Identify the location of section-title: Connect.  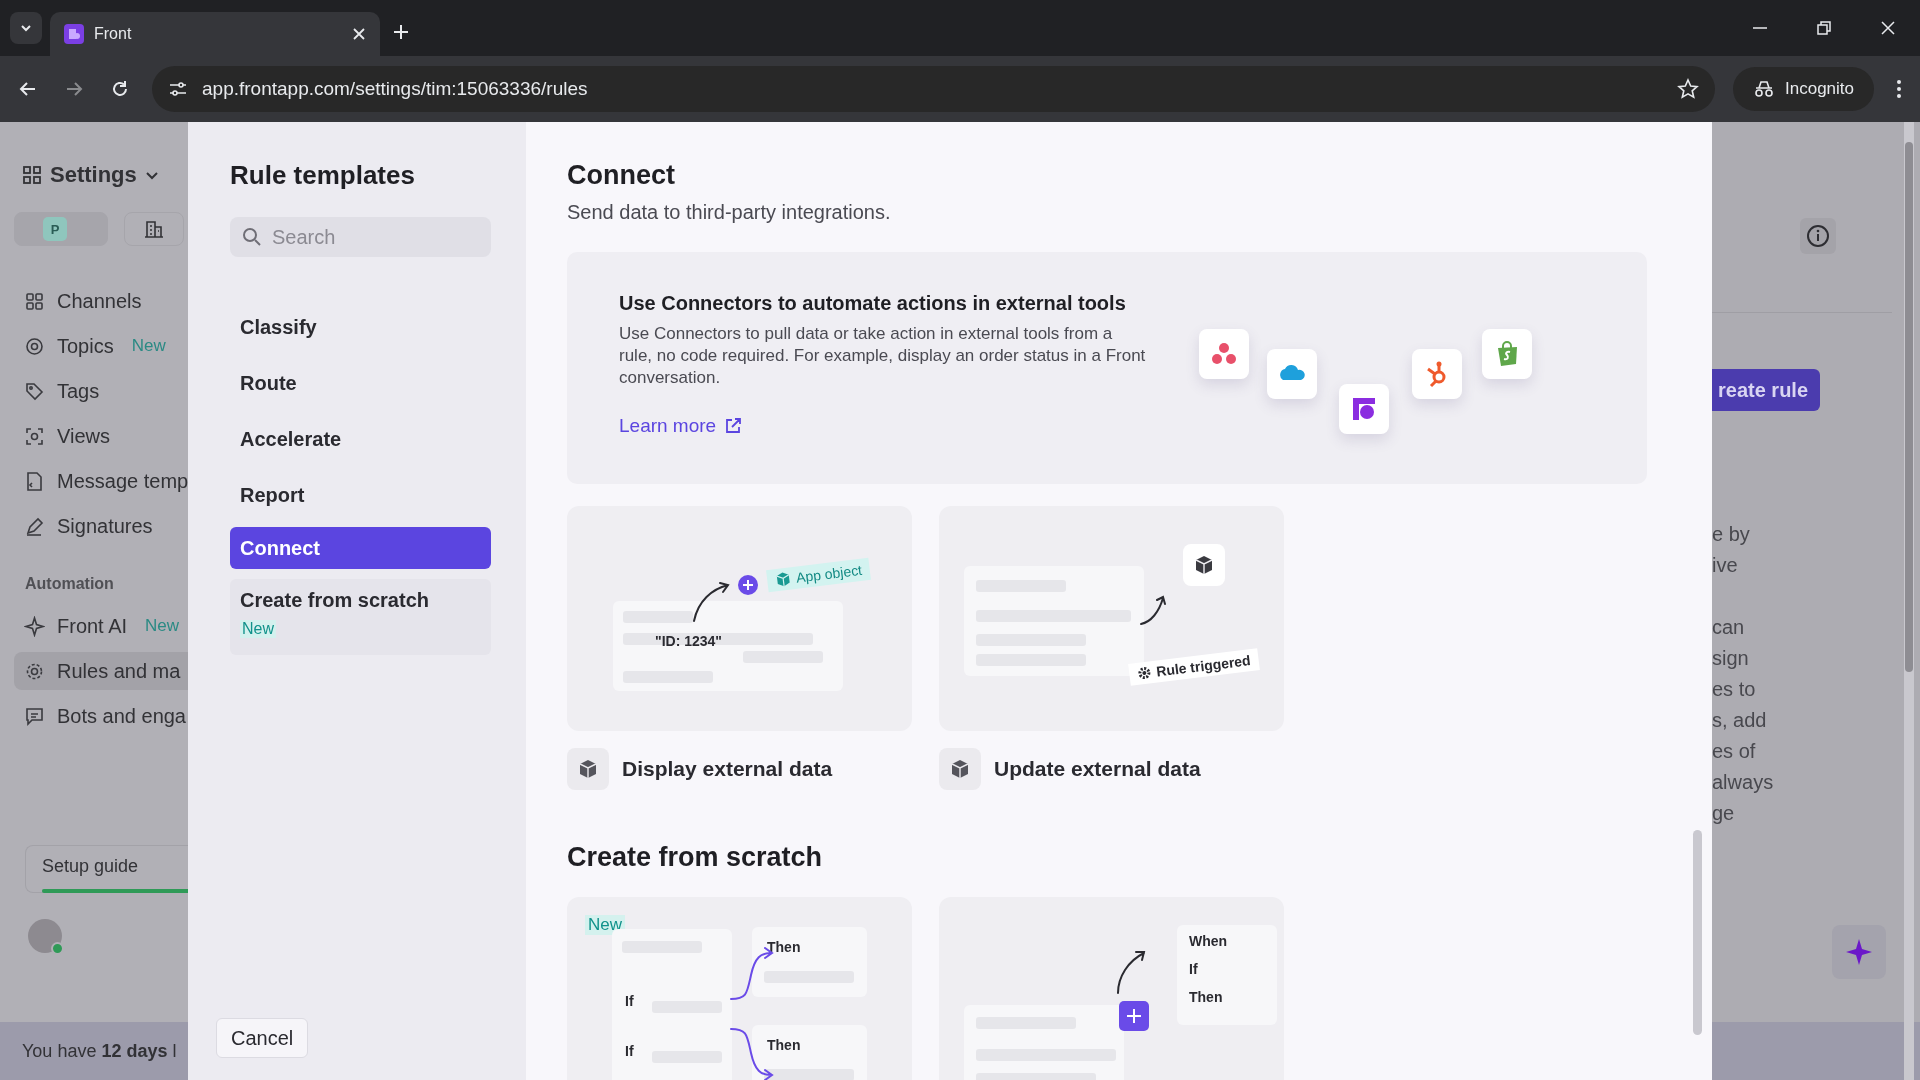
(621, 175).